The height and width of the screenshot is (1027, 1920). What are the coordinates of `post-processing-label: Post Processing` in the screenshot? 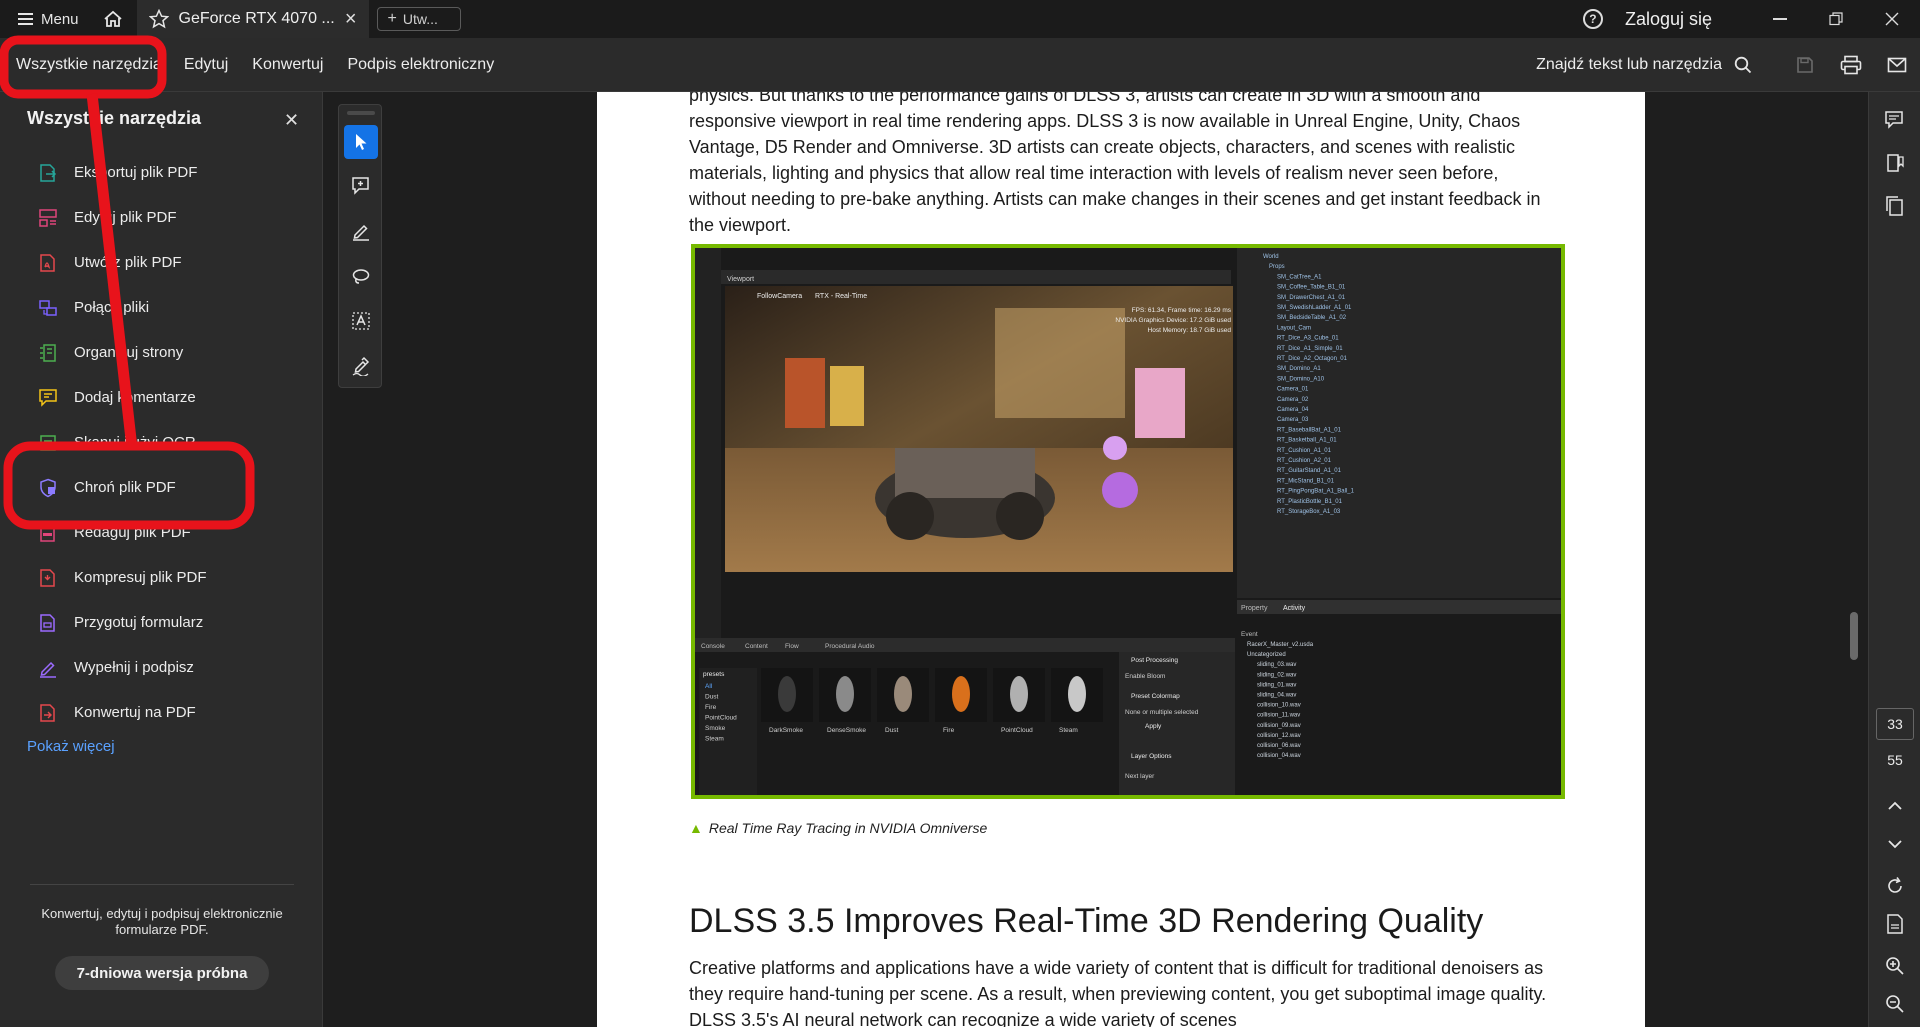 It's located at (1154, 660).